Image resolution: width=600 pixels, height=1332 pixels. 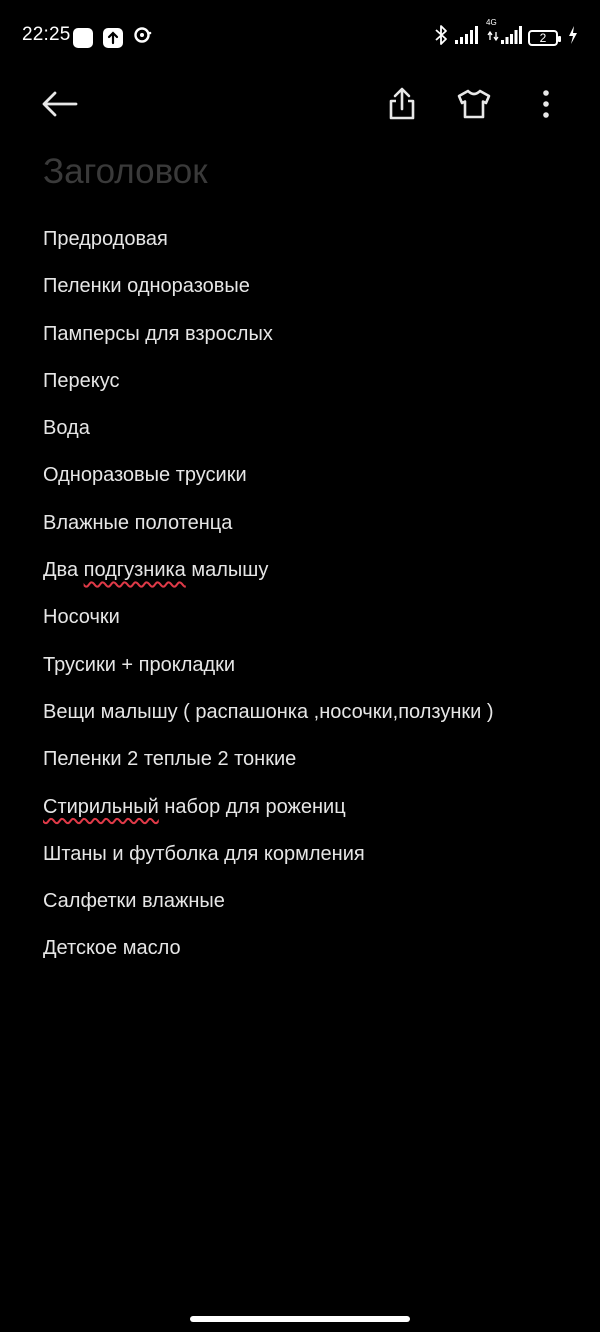 I want to click on note-line: Салфетки влажные, so click(x=313, y=907).